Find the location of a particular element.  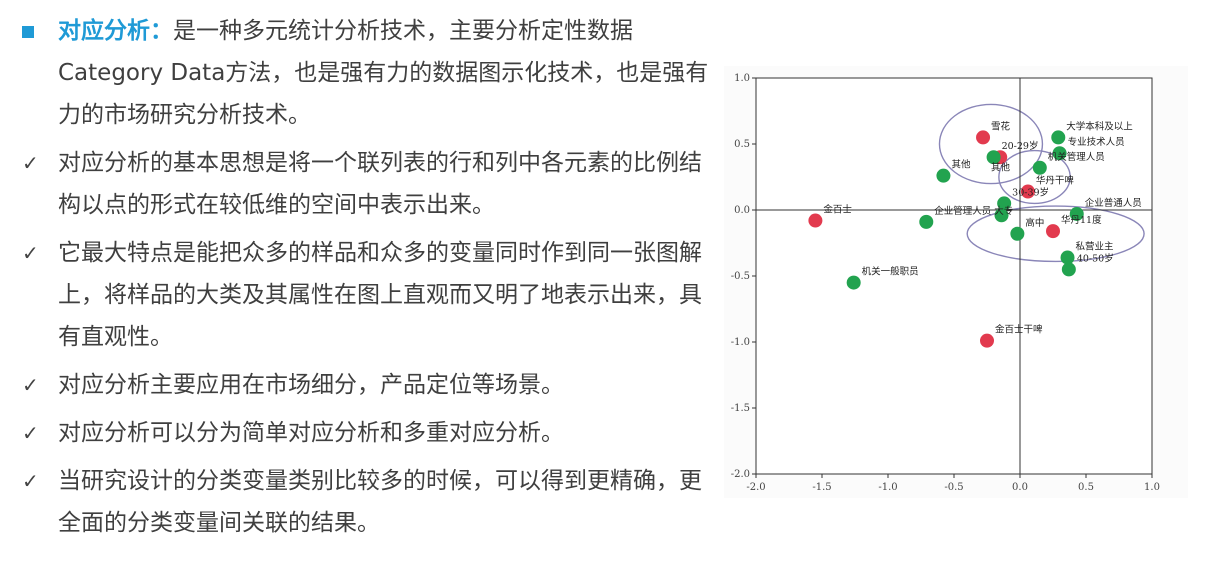

x-tick-label: -0.5 is located at coordinates (953, 487).